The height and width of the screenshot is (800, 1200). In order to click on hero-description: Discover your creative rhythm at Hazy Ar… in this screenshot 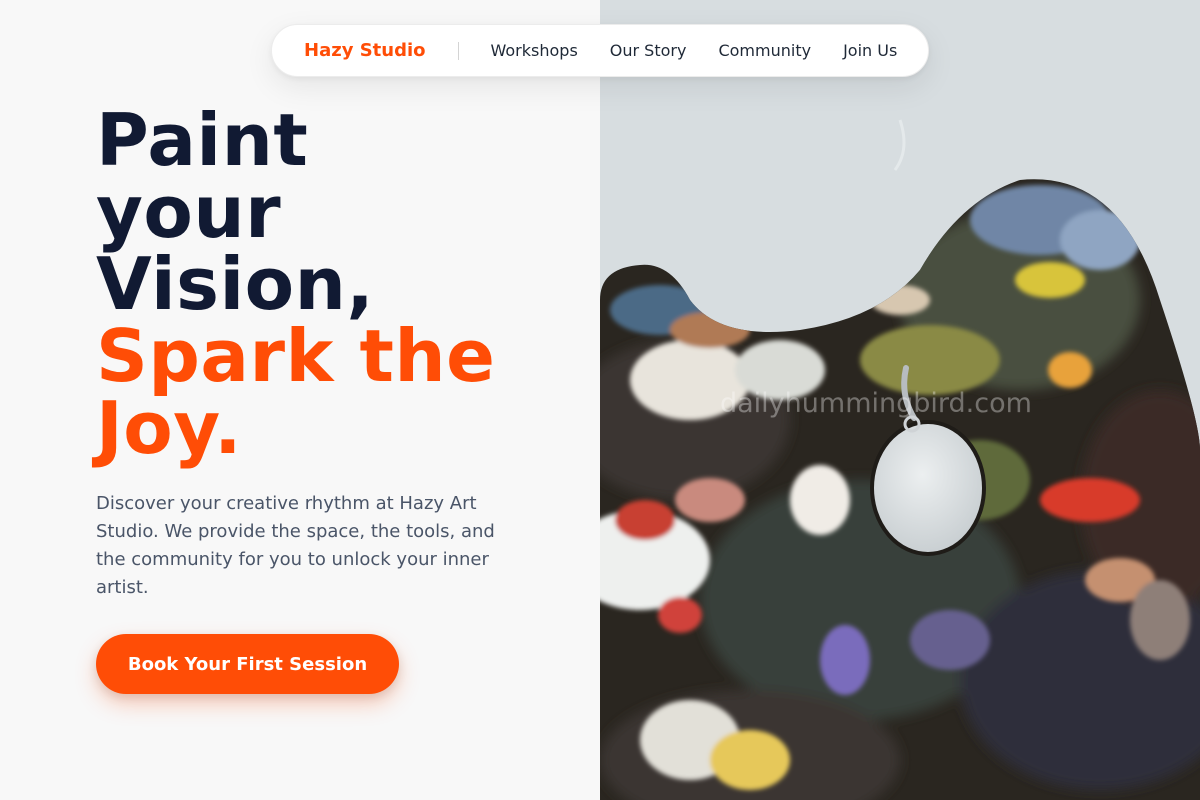, I will do `click(295, 545)`.